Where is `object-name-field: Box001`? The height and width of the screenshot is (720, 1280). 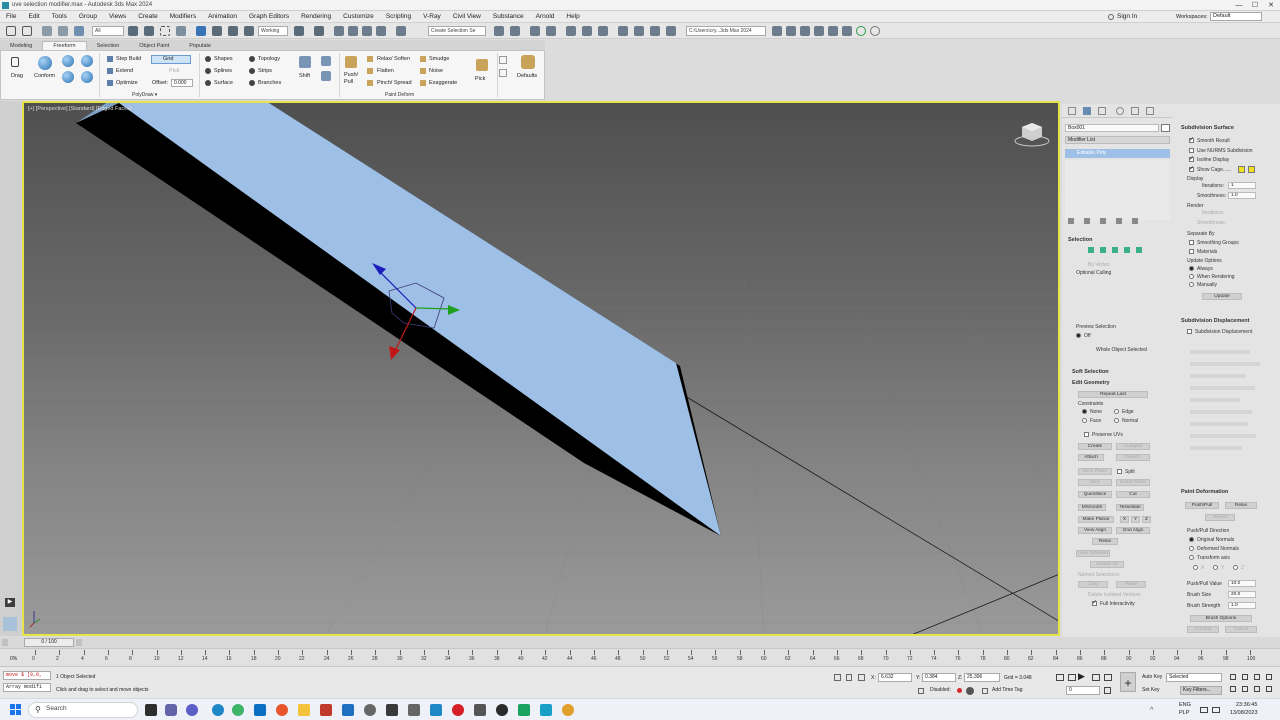 object-name-field: Box001 is located at coordinates (1112, 128).